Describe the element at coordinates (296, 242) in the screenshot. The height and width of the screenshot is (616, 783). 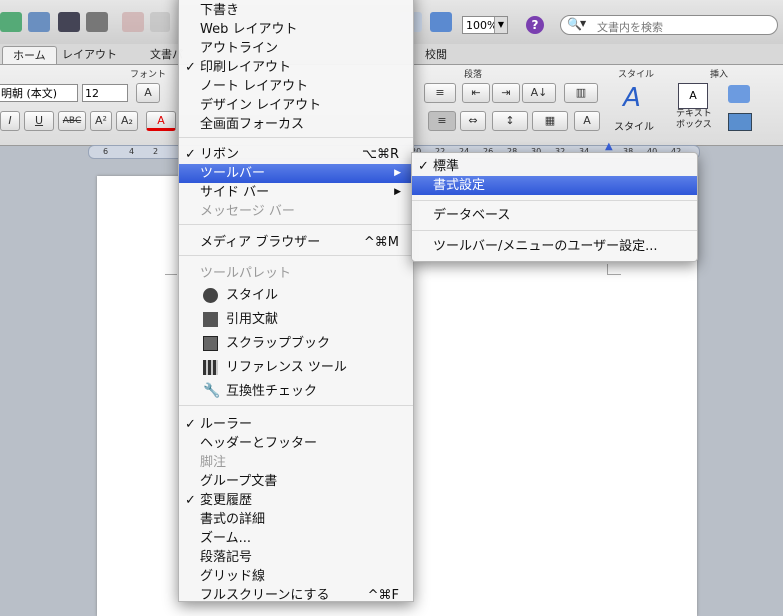
I see `menu-item-media-browser: メディア ブラウザー ^⌘M` at that location.